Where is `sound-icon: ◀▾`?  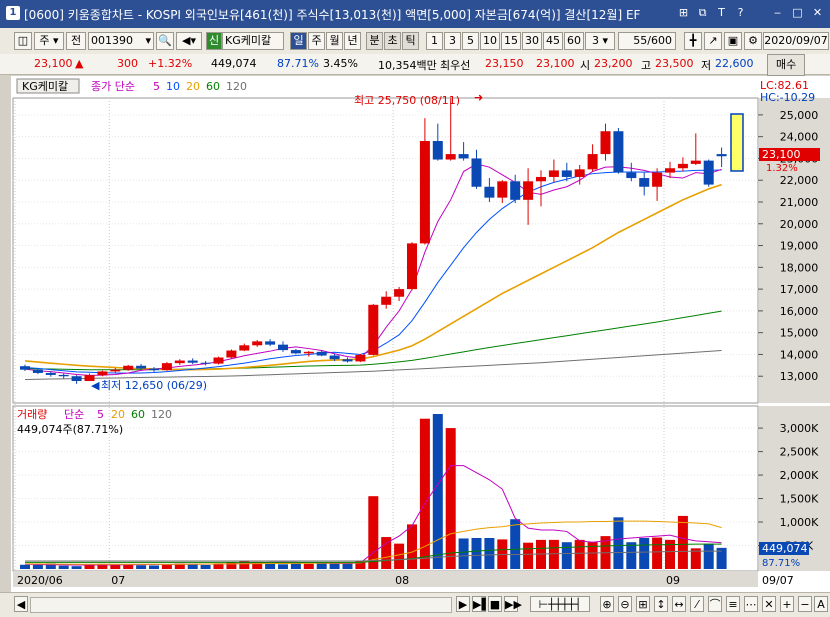
sound-icon: ◀▾ is located at coordinates (189, 41).